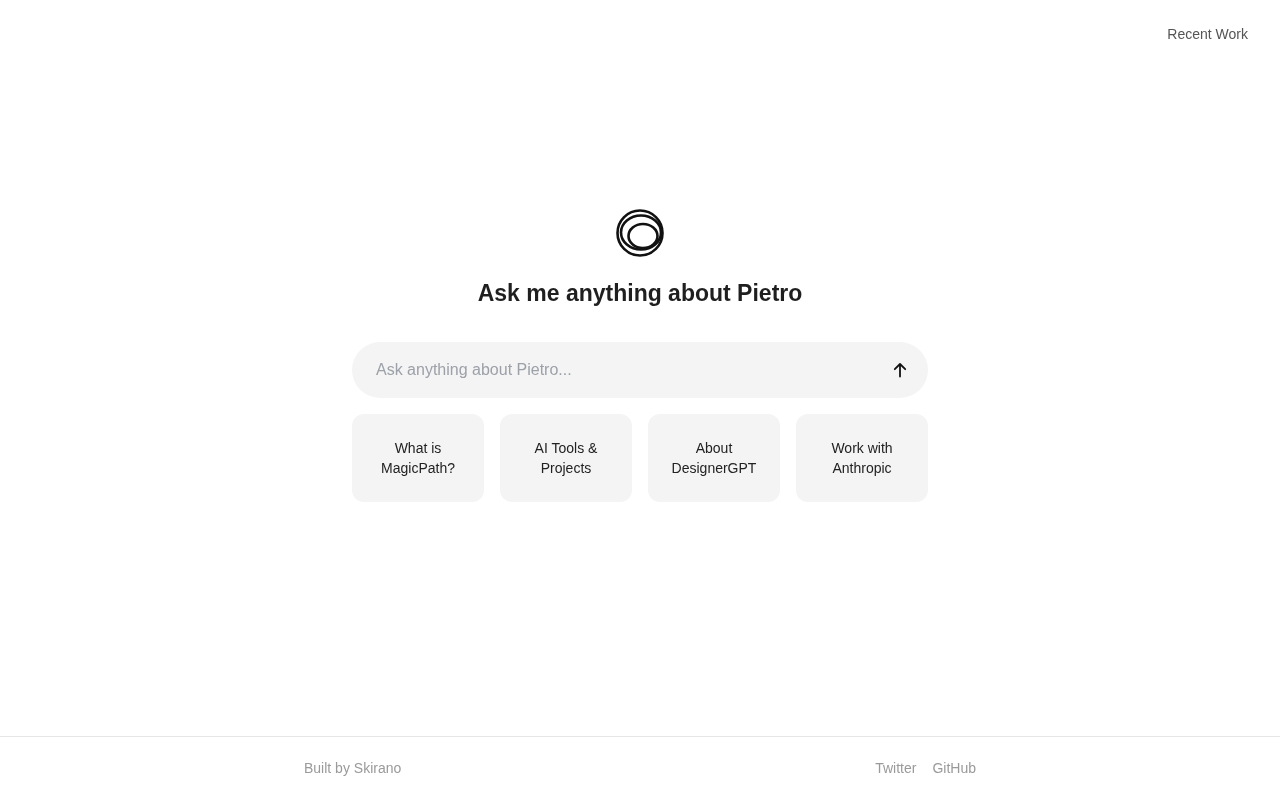  I want to click on rings-logo-icon, so click(640, 233).